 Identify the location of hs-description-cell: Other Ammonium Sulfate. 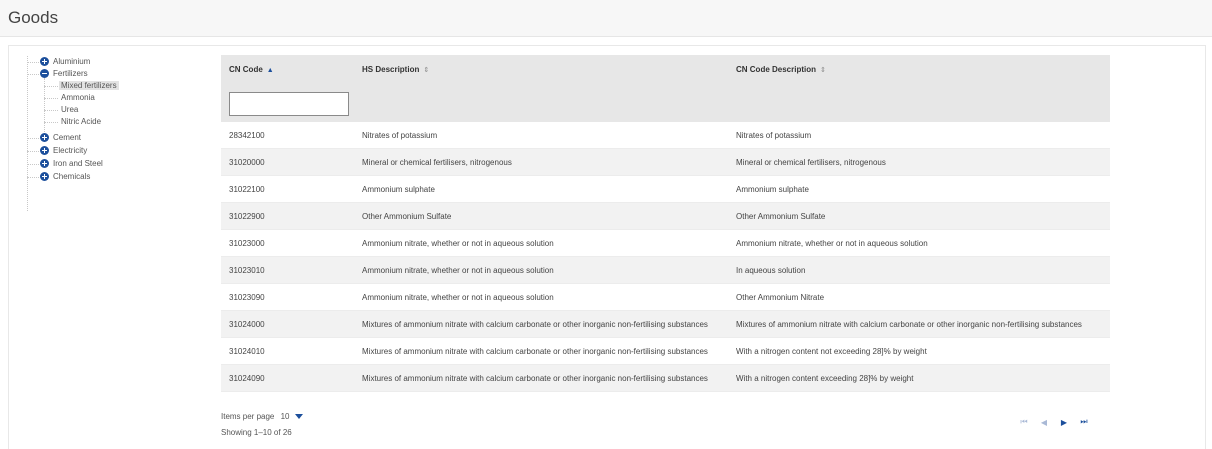
(407, 216).